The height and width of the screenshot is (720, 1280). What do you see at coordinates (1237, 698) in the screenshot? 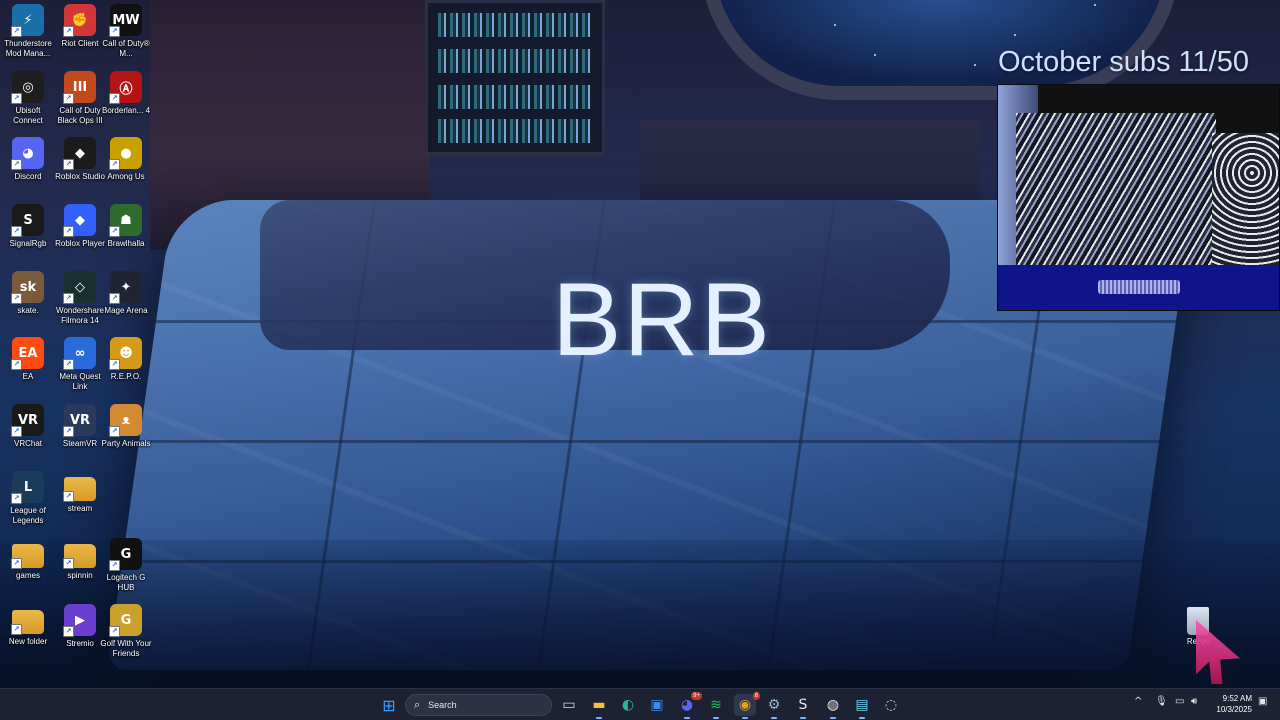
I see `clock-time: 9:52 AM` at bounding box center [1237, 698].